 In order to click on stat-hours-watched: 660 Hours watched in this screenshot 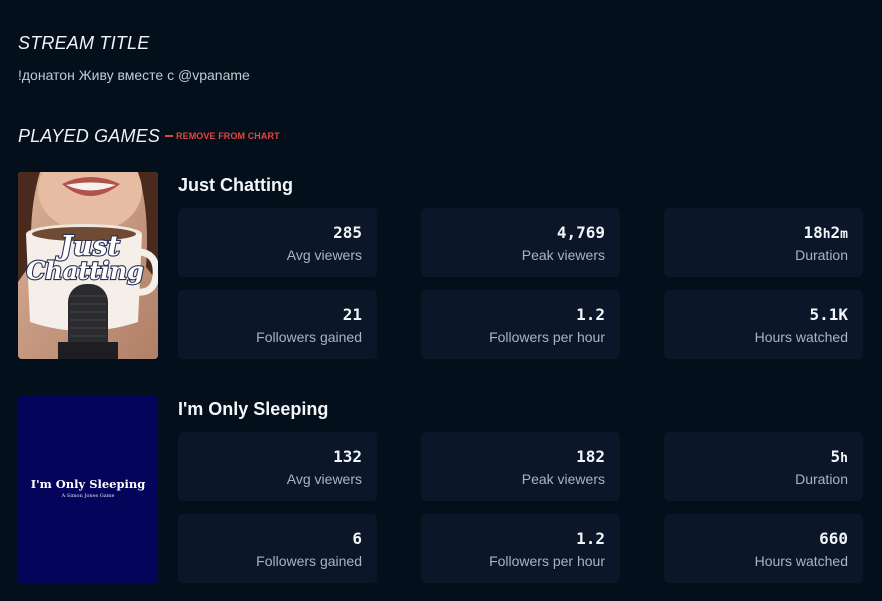, I will do `click(763, 548)`.